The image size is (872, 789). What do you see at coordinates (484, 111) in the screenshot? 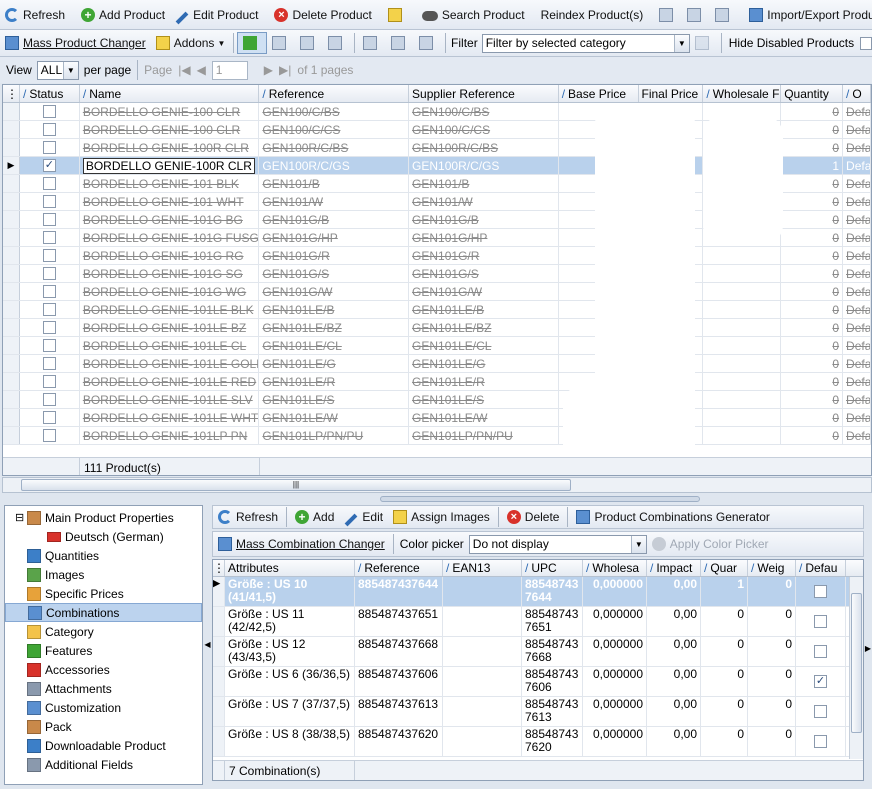
I see `supplier-reference-cell: GEN100/C/BS` at bounding box center [484, 111].